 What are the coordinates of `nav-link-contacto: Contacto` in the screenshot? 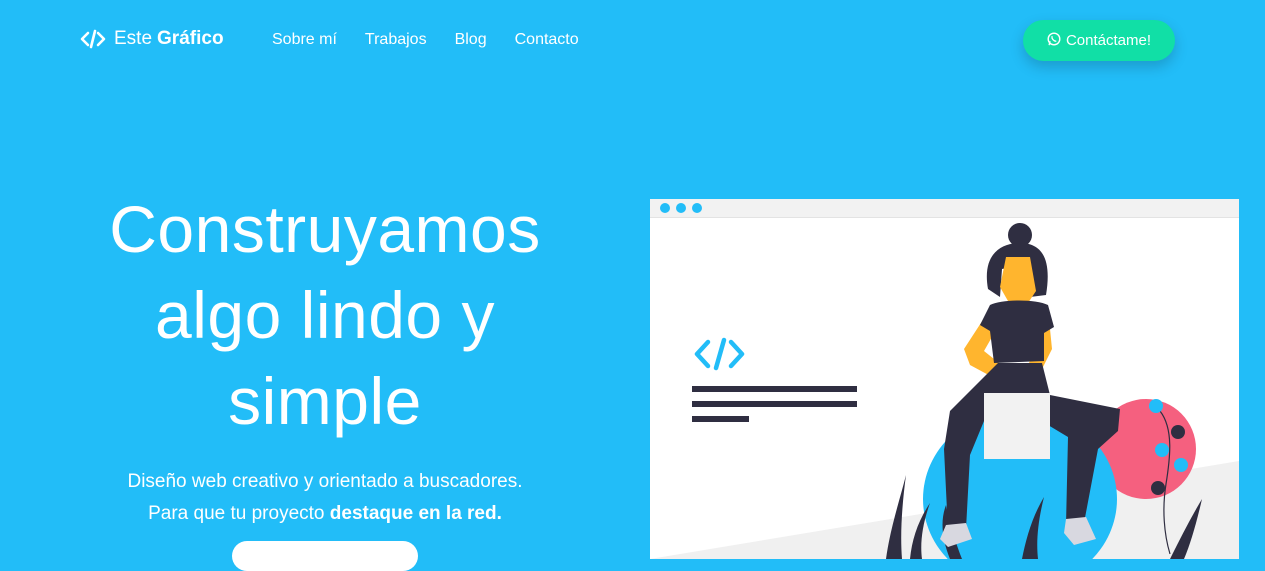 It's located at (547, 40).